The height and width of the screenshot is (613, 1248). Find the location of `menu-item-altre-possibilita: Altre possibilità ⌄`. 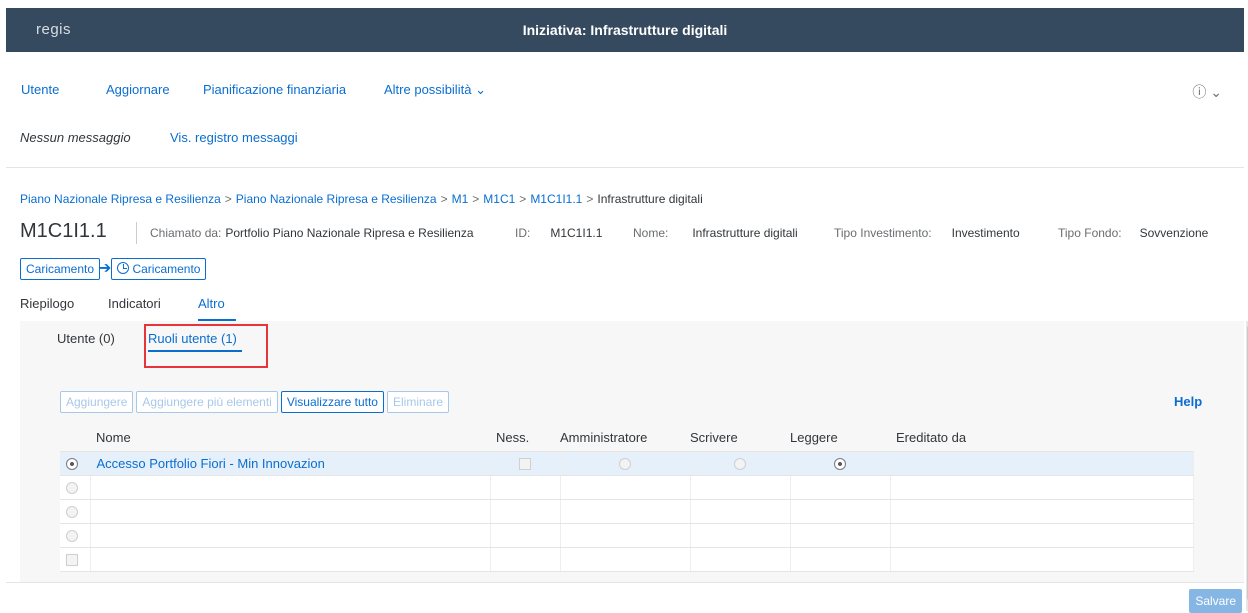

menu-item-altre-possibilita: Altre possibilità ⌄ is located at coordinates (435, 90).